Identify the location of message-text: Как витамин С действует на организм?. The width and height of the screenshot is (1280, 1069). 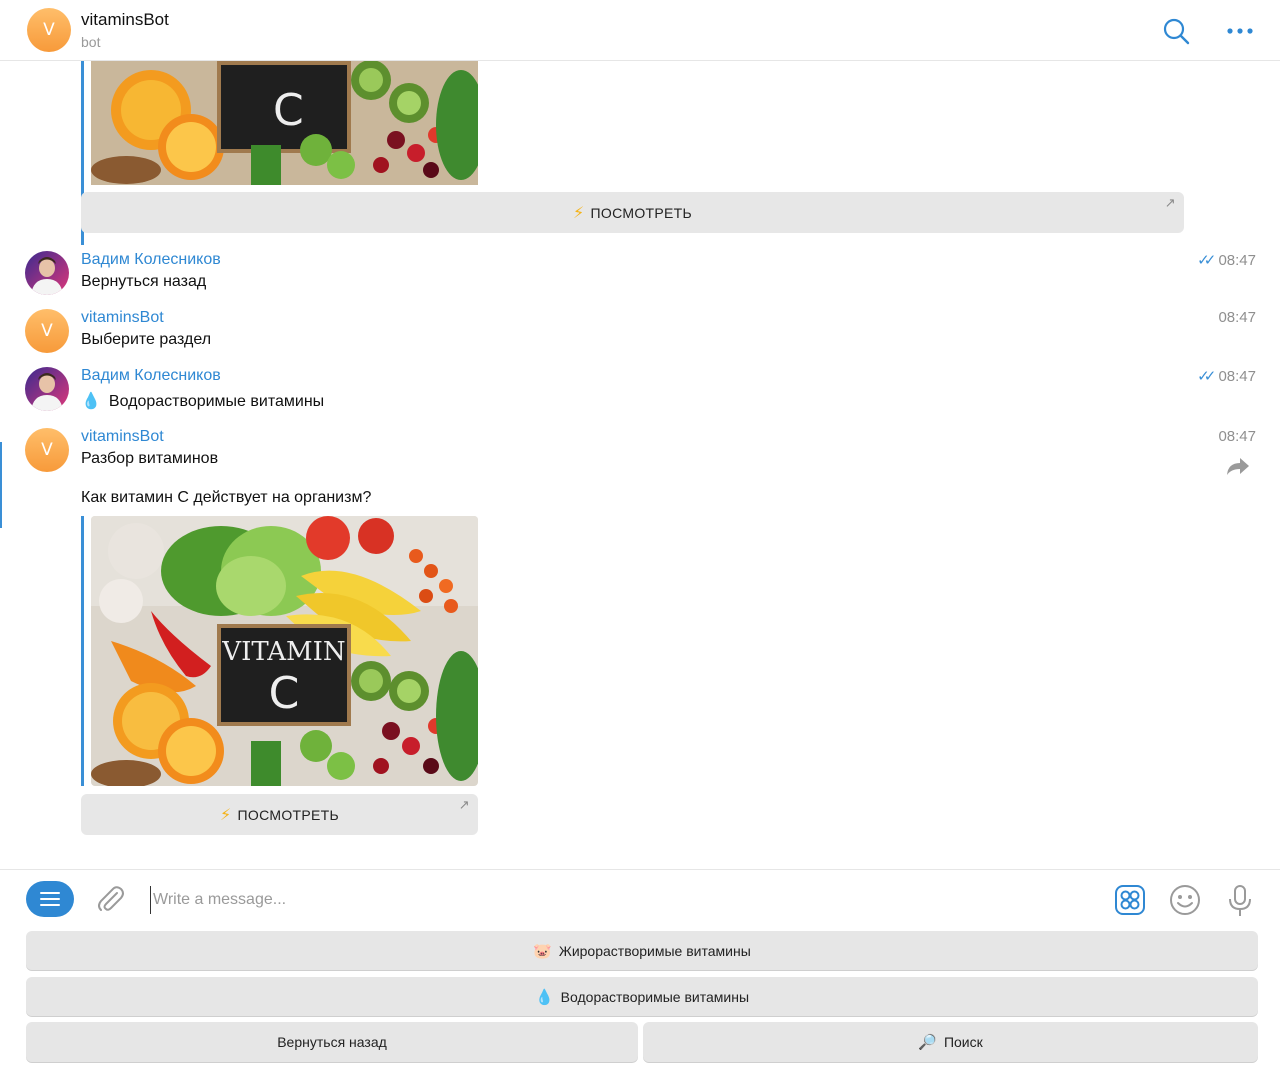
(226, 497).